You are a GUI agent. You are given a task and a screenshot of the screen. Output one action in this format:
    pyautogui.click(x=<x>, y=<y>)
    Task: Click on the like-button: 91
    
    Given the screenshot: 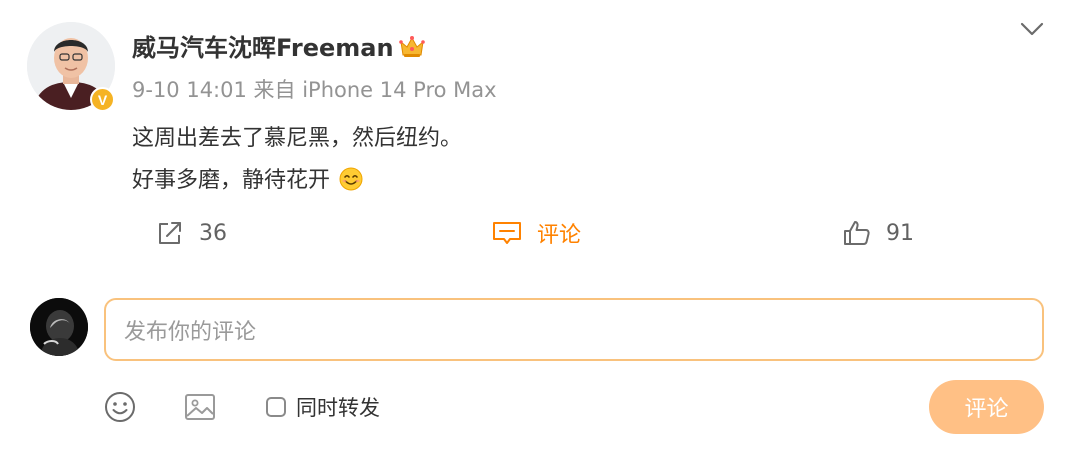 What is the action you would take?
    pyautogui.click(x=878, y=233)
    